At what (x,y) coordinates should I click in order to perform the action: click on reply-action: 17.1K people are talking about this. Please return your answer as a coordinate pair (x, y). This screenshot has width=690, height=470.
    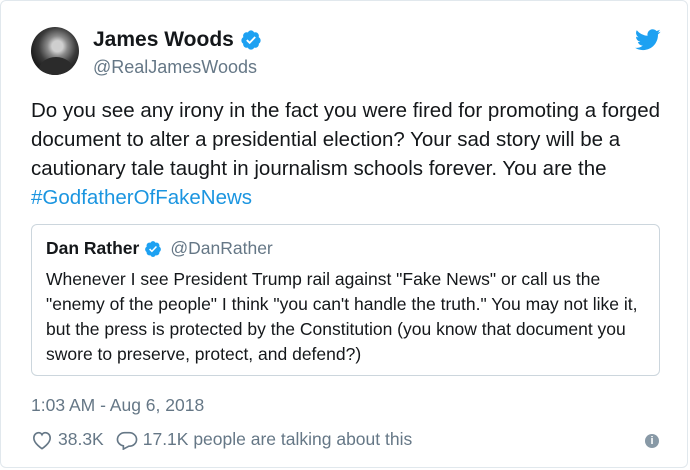
    Looking at the image, I should click on (264, 439).